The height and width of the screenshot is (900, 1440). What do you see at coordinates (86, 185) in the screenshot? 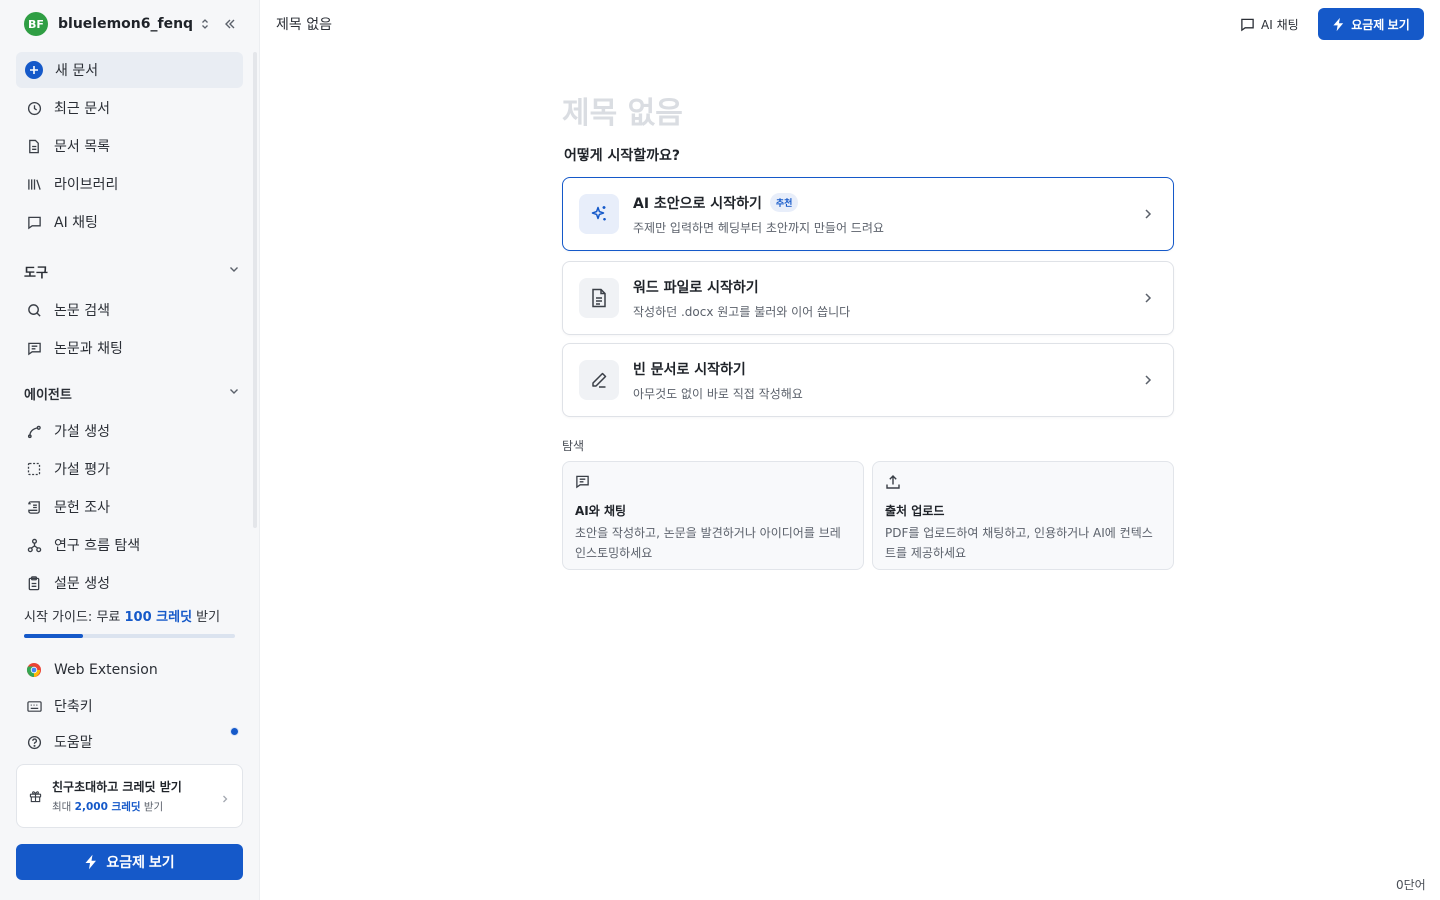
I see `nav-label-library: 라이브러리` at bounding box center [86, 185].